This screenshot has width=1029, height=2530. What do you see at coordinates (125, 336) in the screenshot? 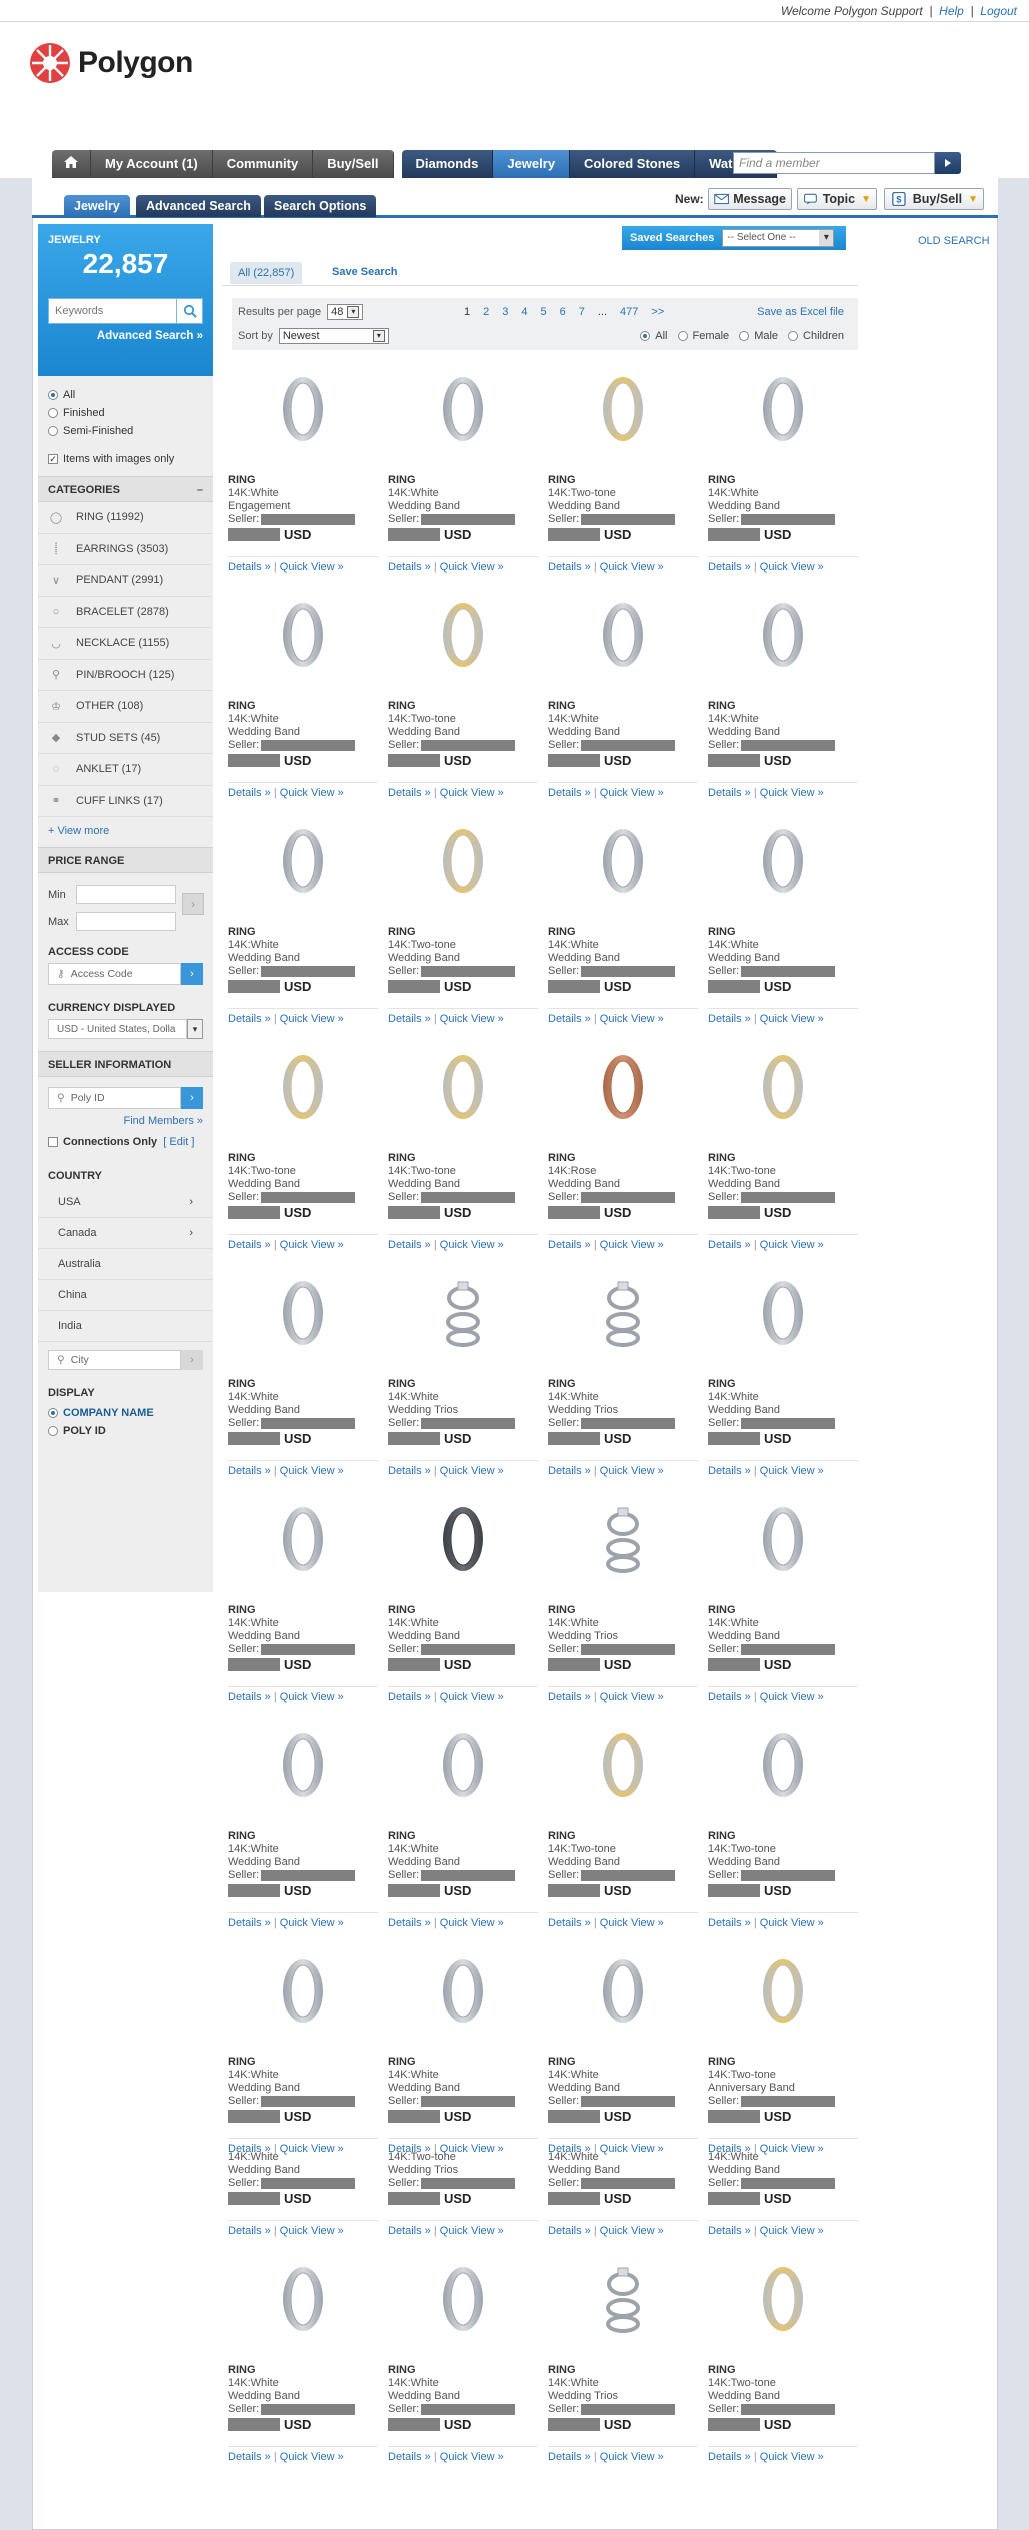
I see `advanced-search-link: Advanced Search »` at bounding box center [125, 336].